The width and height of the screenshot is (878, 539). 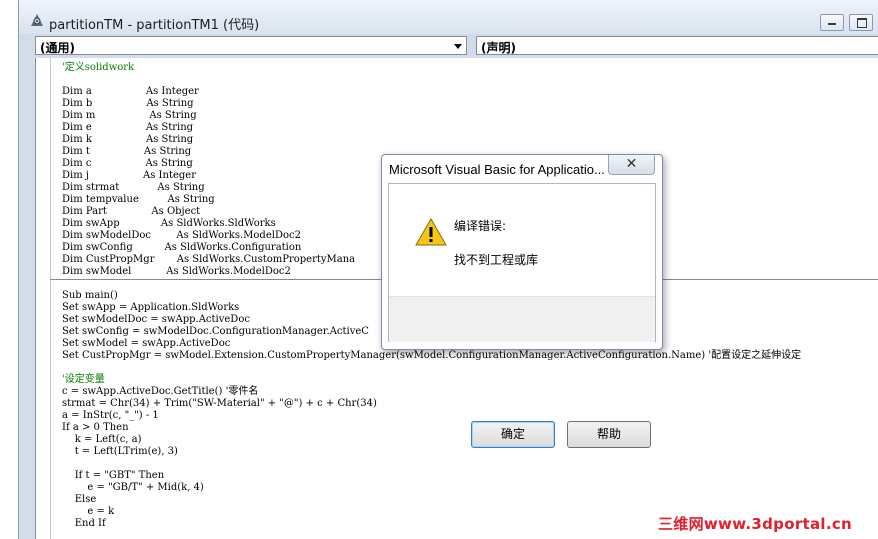 I want to click on object-dropdown: (通用), so click(x=251, y=45).